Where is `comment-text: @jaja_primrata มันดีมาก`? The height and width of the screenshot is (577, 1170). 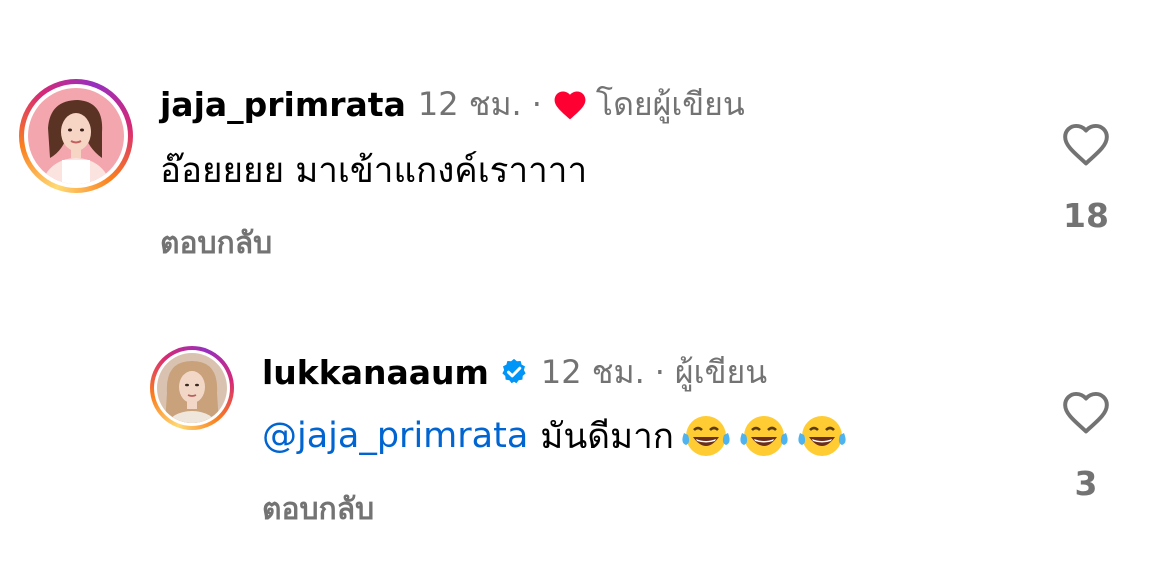
comment-text: @jaja_primrata มันดีมาก is located at coordinates (555, 436).